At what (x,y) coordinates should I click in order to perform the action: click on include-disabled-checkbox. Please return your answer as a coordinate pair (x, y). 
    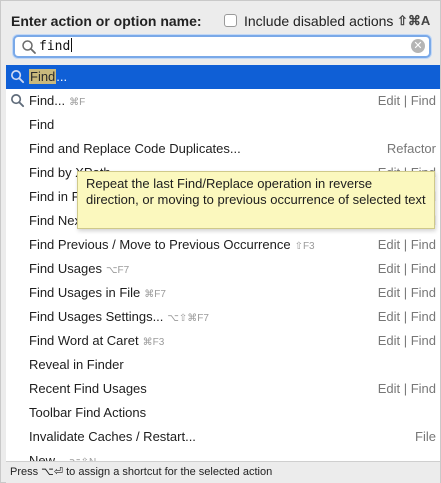
    Looking at the image, I should click on (230, 20).